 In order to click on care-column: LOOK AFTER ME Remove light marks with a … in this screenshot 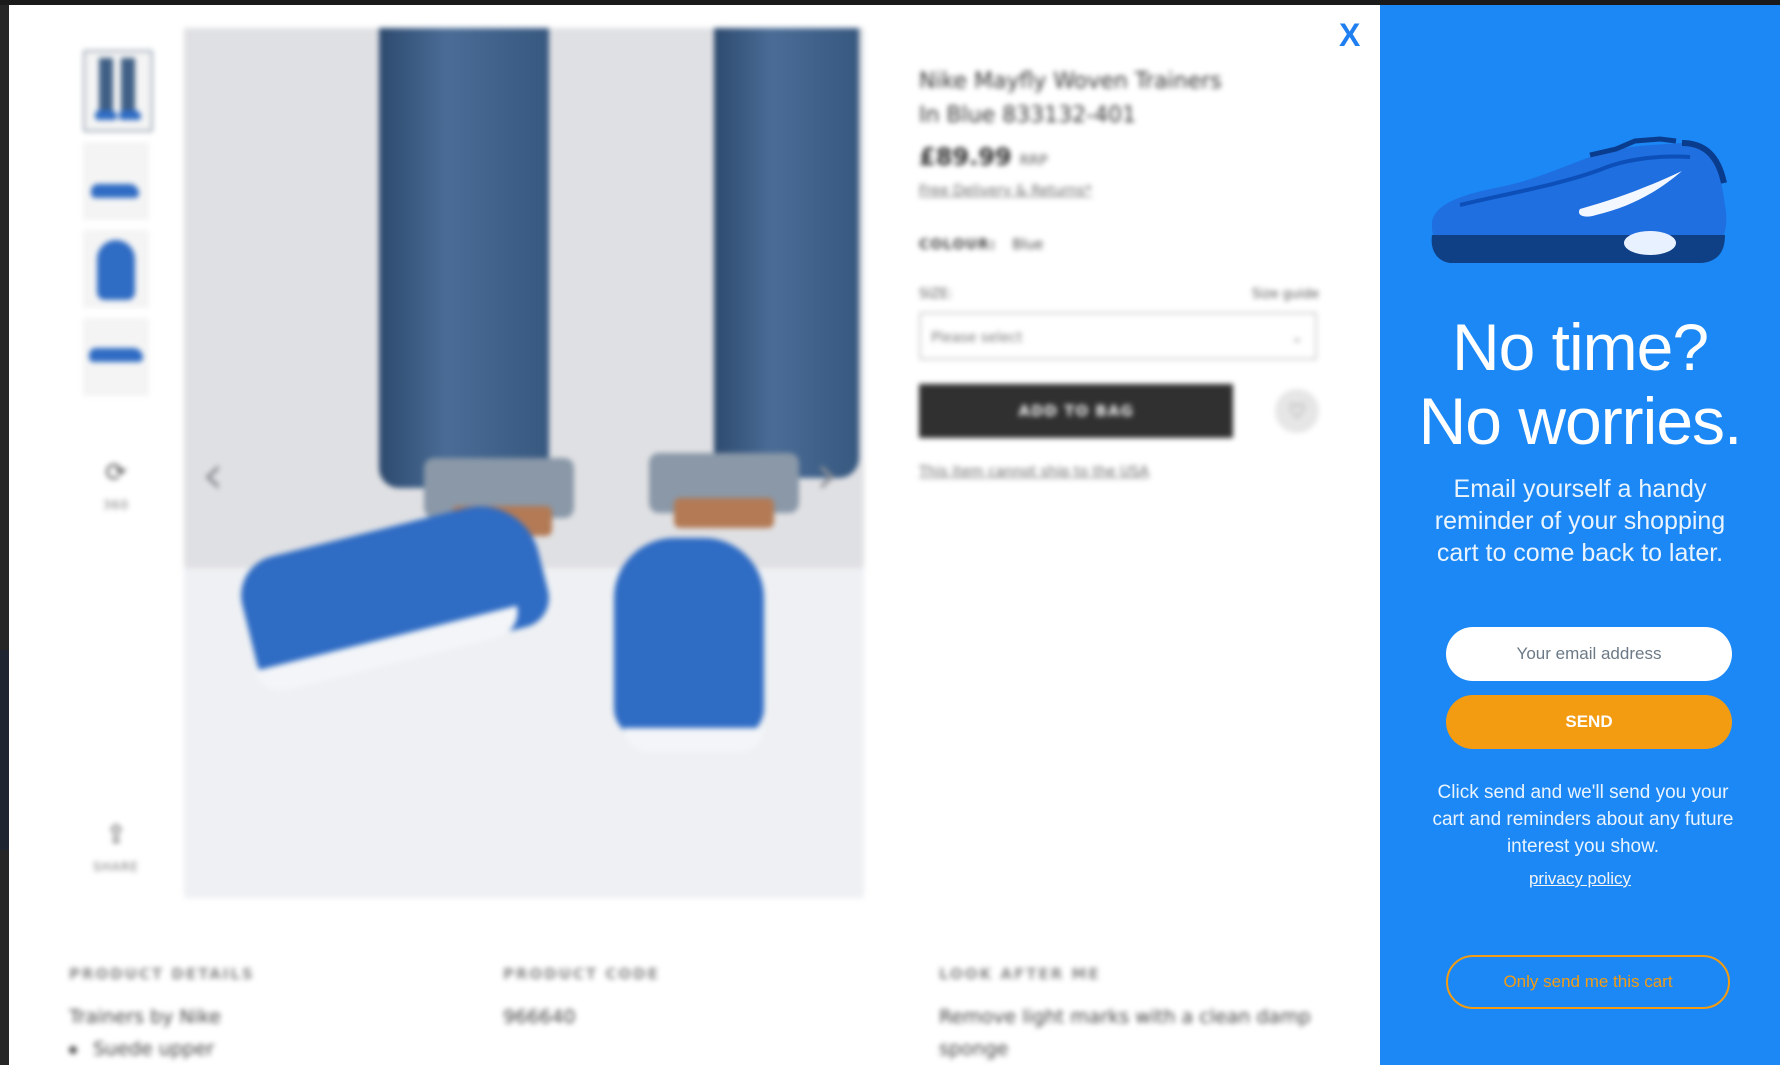, I will do `click(1134, 1015)`.